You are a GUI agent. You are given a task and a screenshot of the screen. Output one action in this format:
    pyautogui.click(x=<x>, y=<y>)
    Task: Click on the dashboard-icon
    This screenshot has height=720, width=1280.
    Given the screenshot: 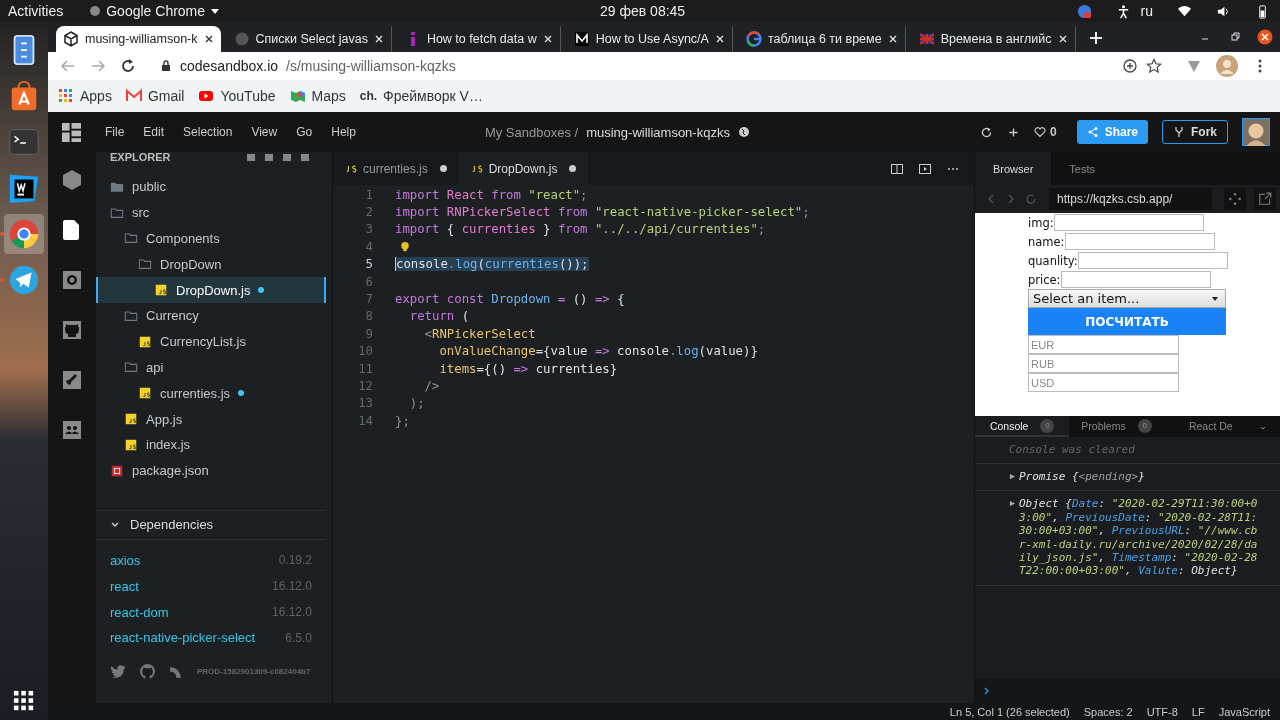 What is the action you would take?
    pyautogui.click(x=71, y=132)
    